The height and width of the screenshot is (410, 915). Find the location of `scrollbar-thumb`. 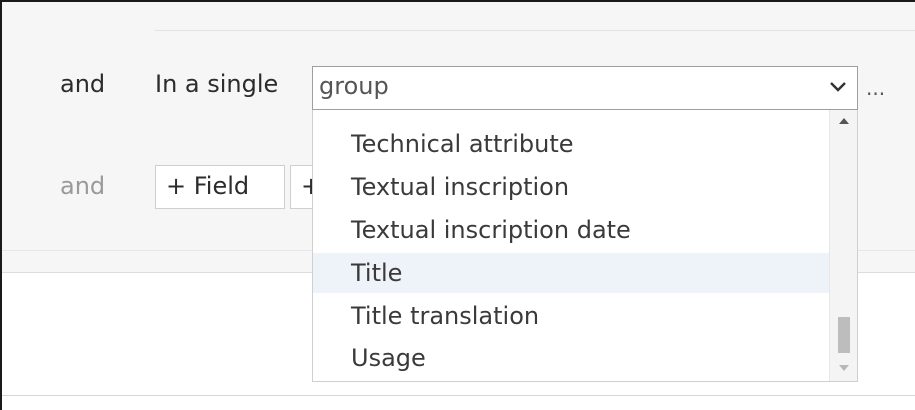

scrollbar-thumb is located at coordinates (844, 335).